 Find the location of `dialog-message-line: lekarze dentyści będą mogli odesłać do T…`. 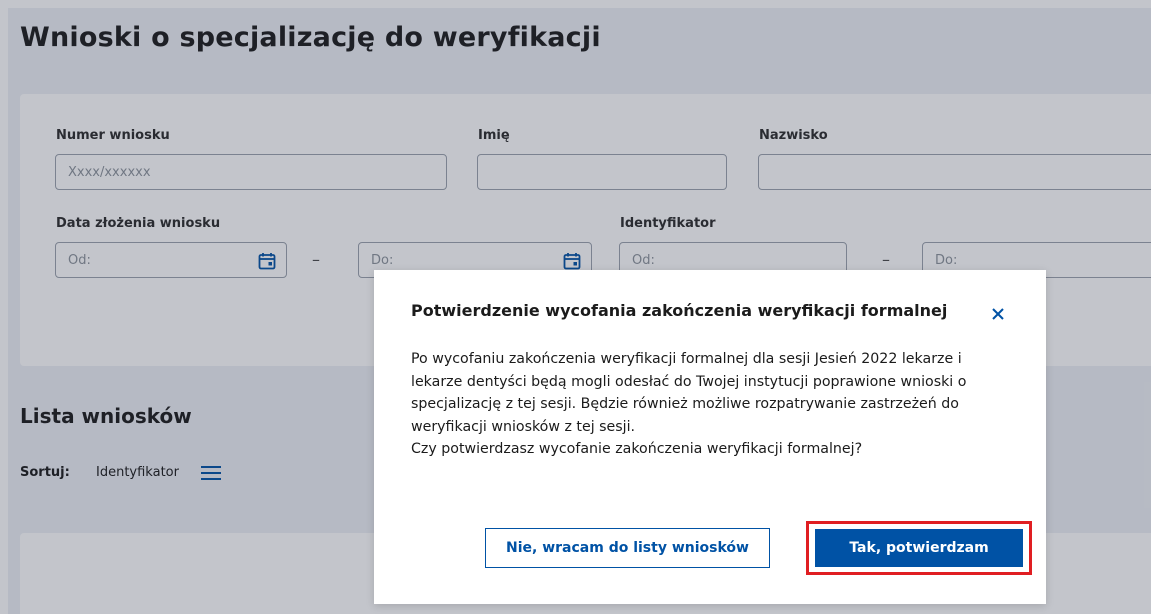

dialog-message-line: lekarze dentyści będą mogli odesłać do T… is located at coordinates (689, 381).